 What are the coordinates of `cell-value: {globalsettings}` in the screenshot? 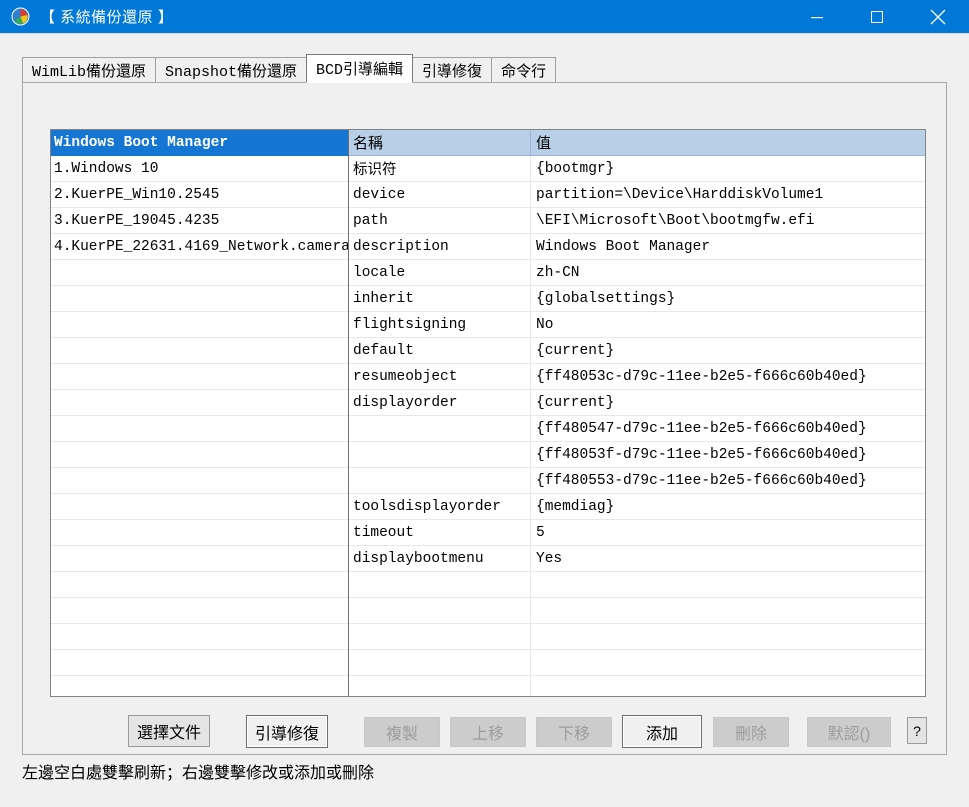 It's located at (606, 298).